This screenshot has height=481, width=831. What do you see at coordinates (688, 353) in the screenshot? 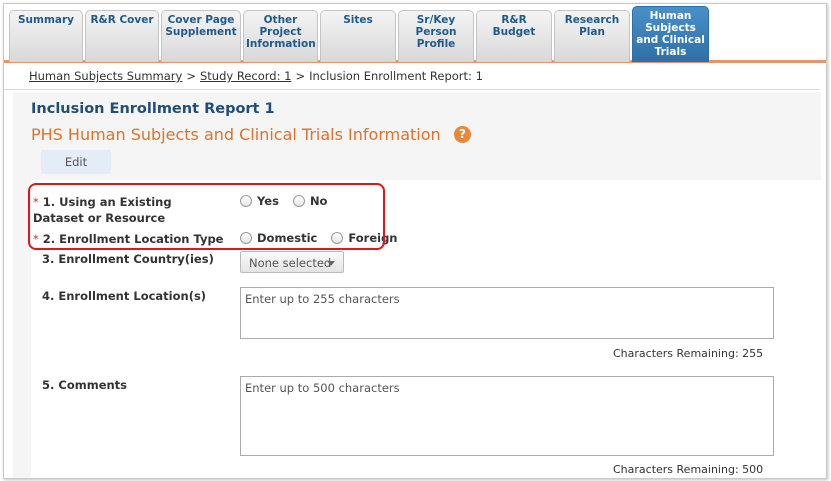
I see `characters-remaining-255: Characters Remaining: 255` at bounding box center [688, 353].